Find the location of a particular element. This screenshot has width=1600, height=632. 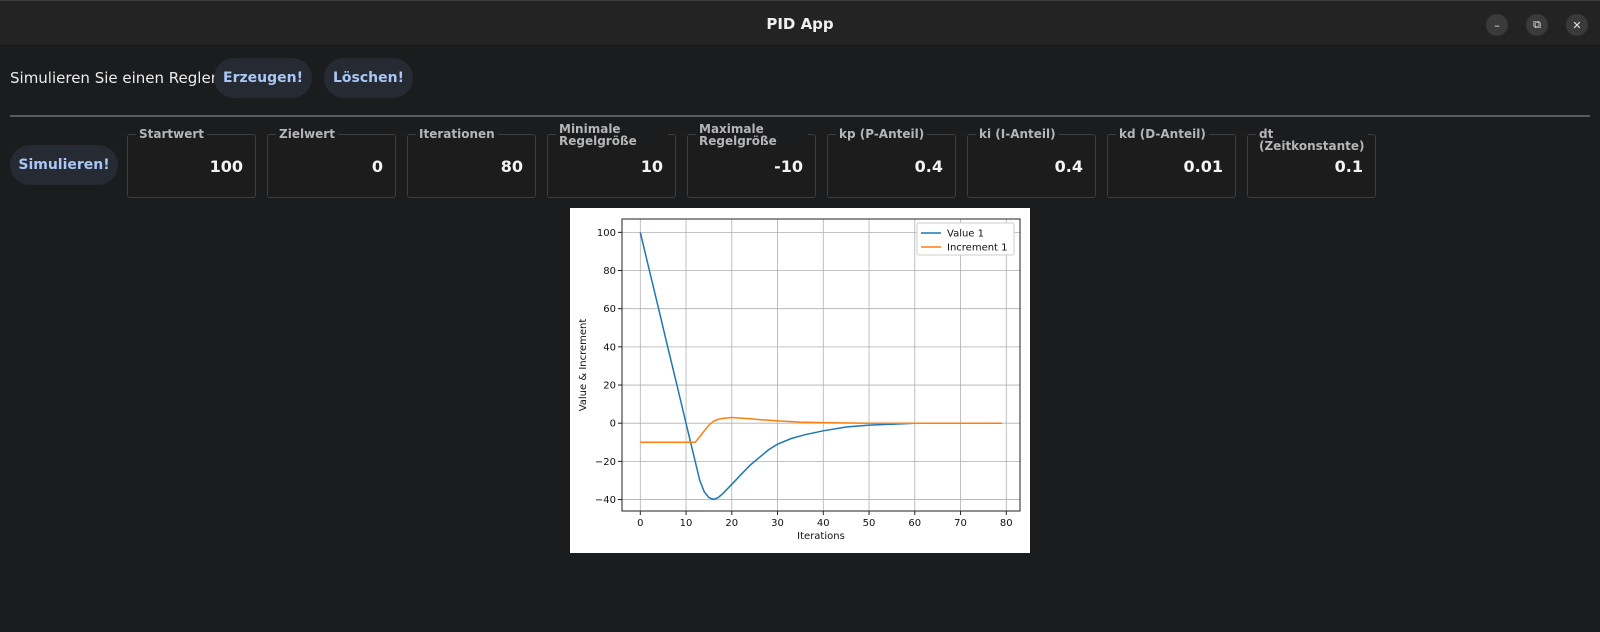

title-bar: PID App – ⧉ ✕ is located at coordinates (800, 23).